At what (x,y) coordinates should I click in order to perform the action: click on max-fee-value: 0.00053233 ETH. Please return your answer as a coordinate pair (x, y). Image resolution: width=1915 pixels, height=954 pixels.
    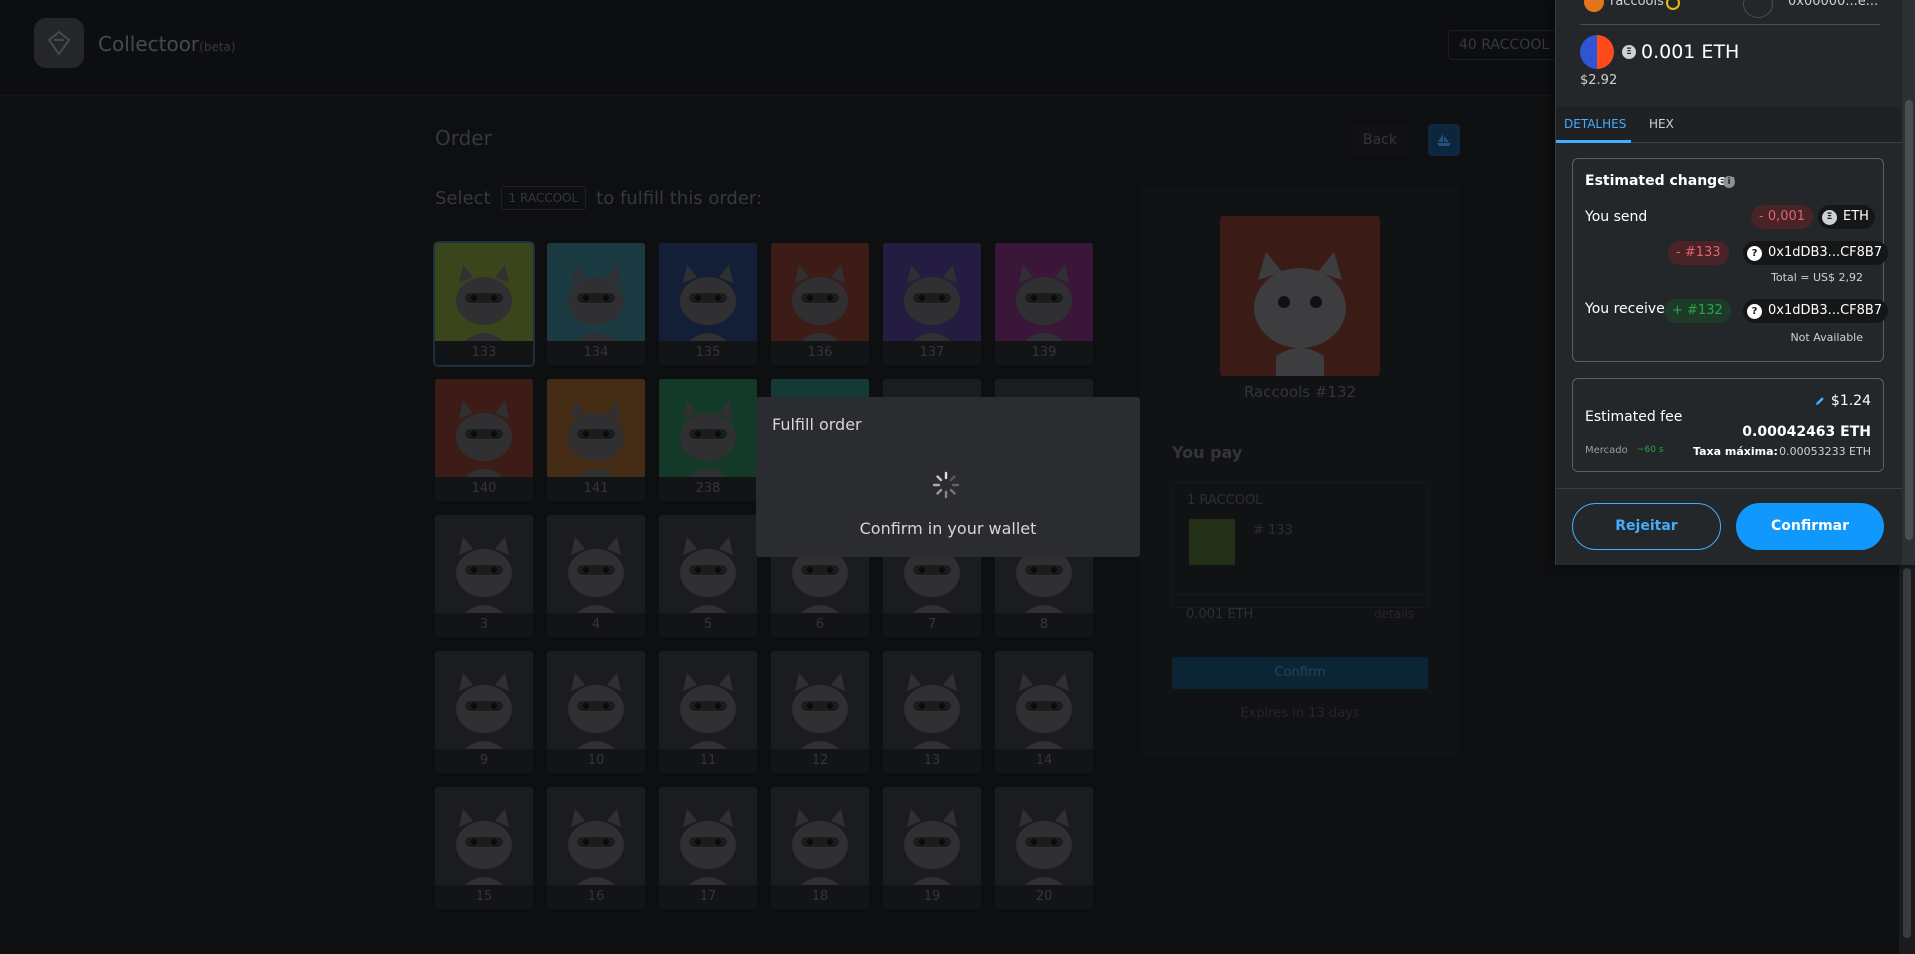
    Looking at the image, I should click on (1825, 451).